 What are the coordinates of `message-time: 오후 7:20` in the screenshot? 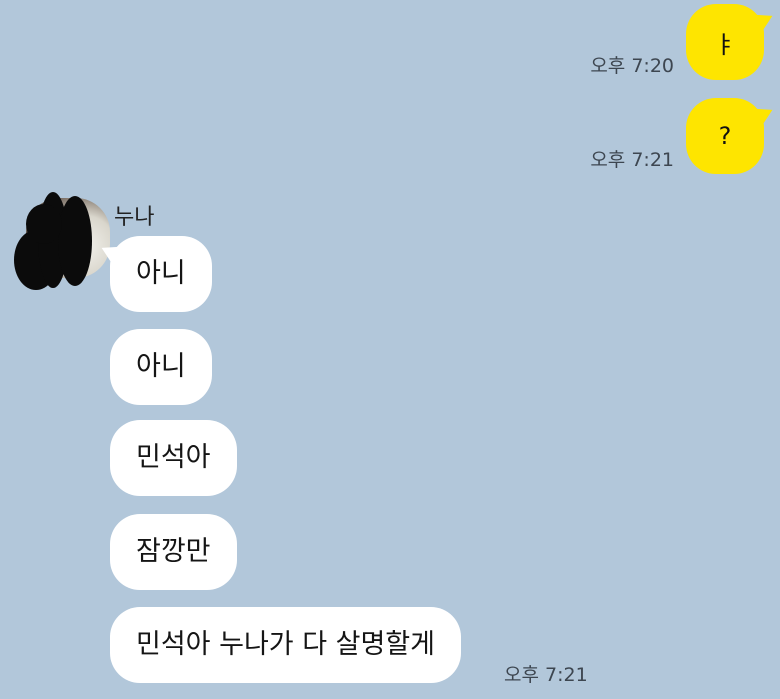 It's located at (632, 66).